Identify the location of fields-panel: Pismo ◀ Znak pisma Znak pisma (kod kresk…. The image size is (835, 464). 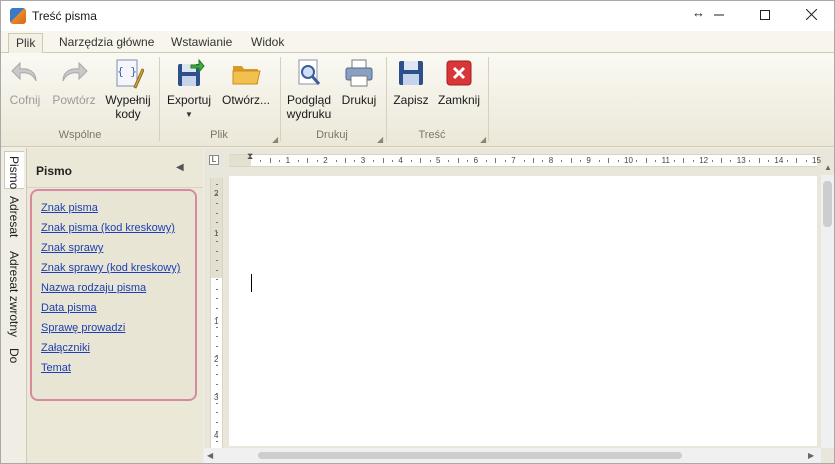
(115, 305).